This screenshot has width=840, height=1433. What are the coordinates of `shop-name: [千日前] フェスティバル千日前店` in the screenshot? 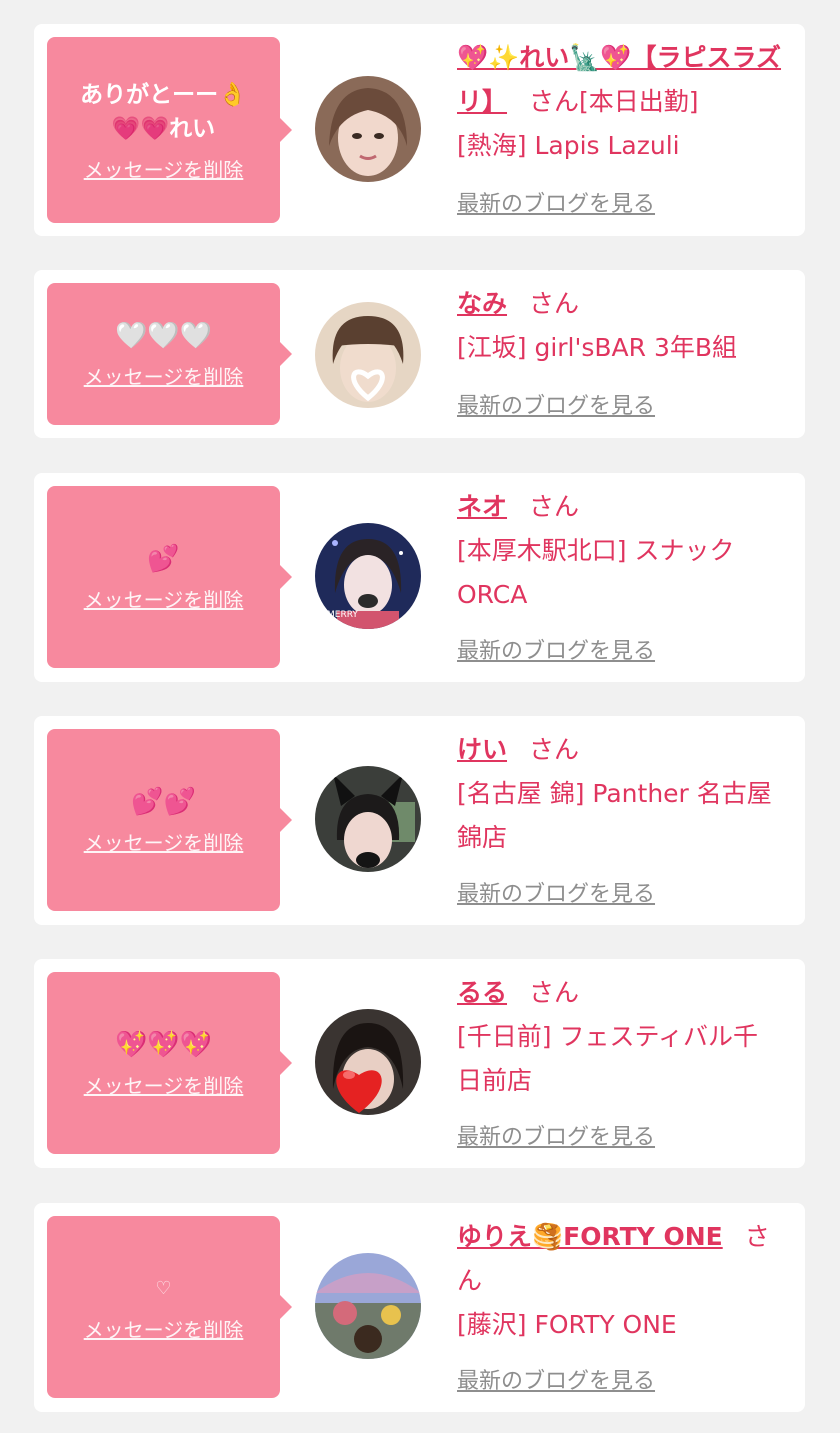 It's located at (607, 1058).